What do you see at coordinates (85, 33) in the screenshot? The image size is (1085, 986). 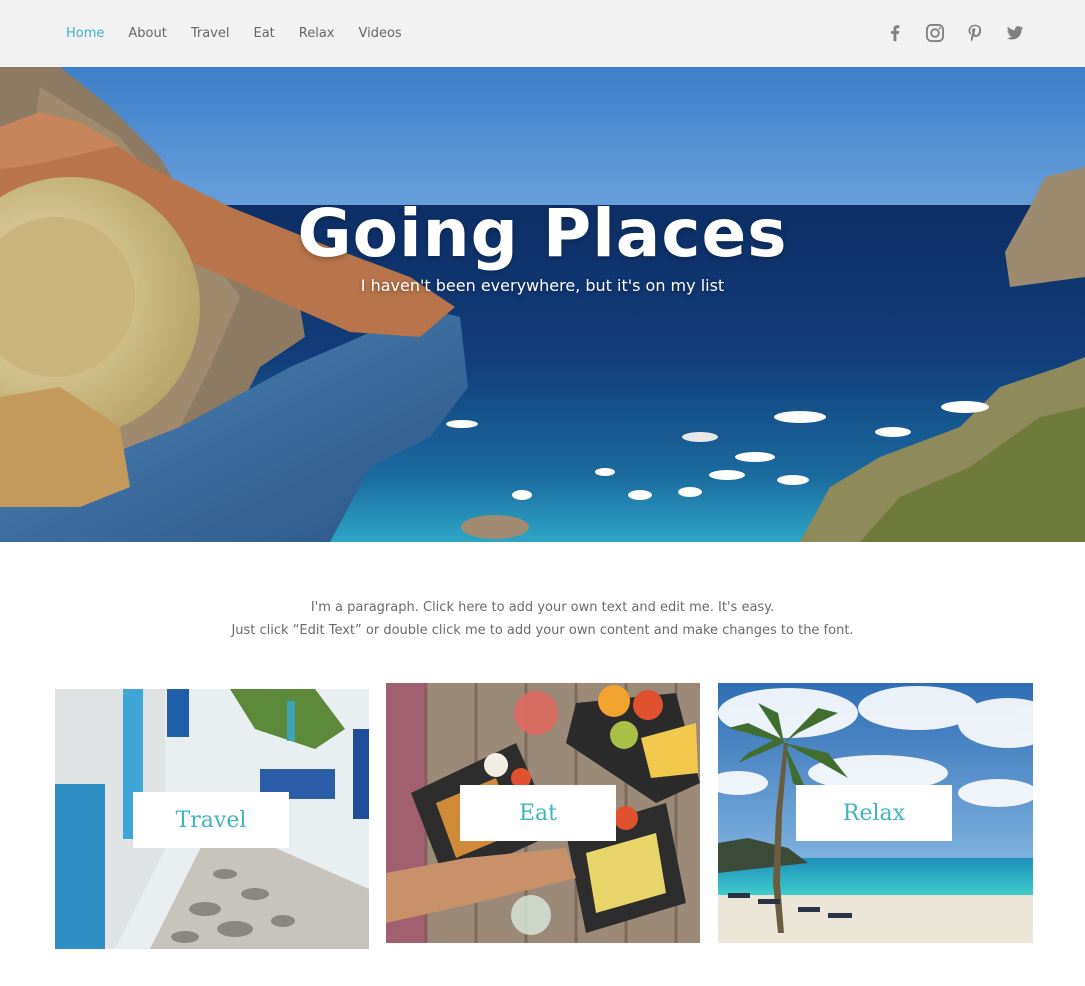 I see `nav-item-home: Home` at bounding box center [85, 33].